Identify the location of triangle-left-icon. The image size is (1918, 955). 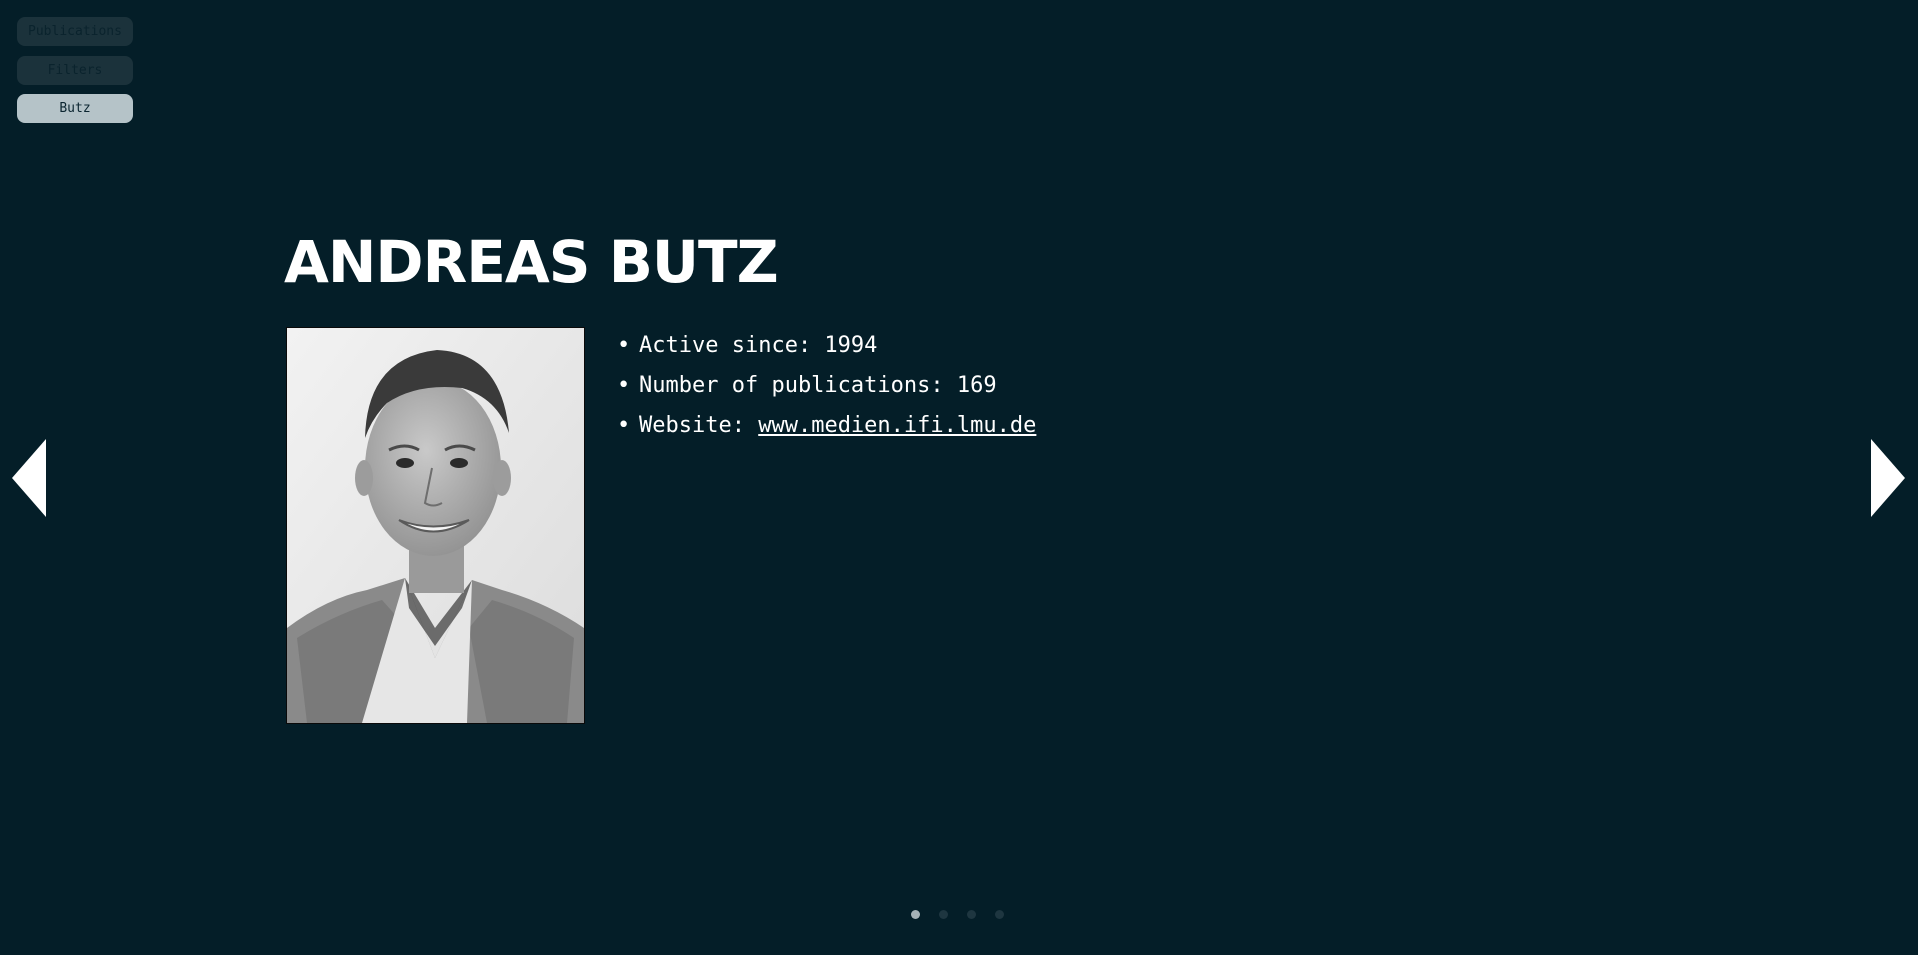
(29, 478).